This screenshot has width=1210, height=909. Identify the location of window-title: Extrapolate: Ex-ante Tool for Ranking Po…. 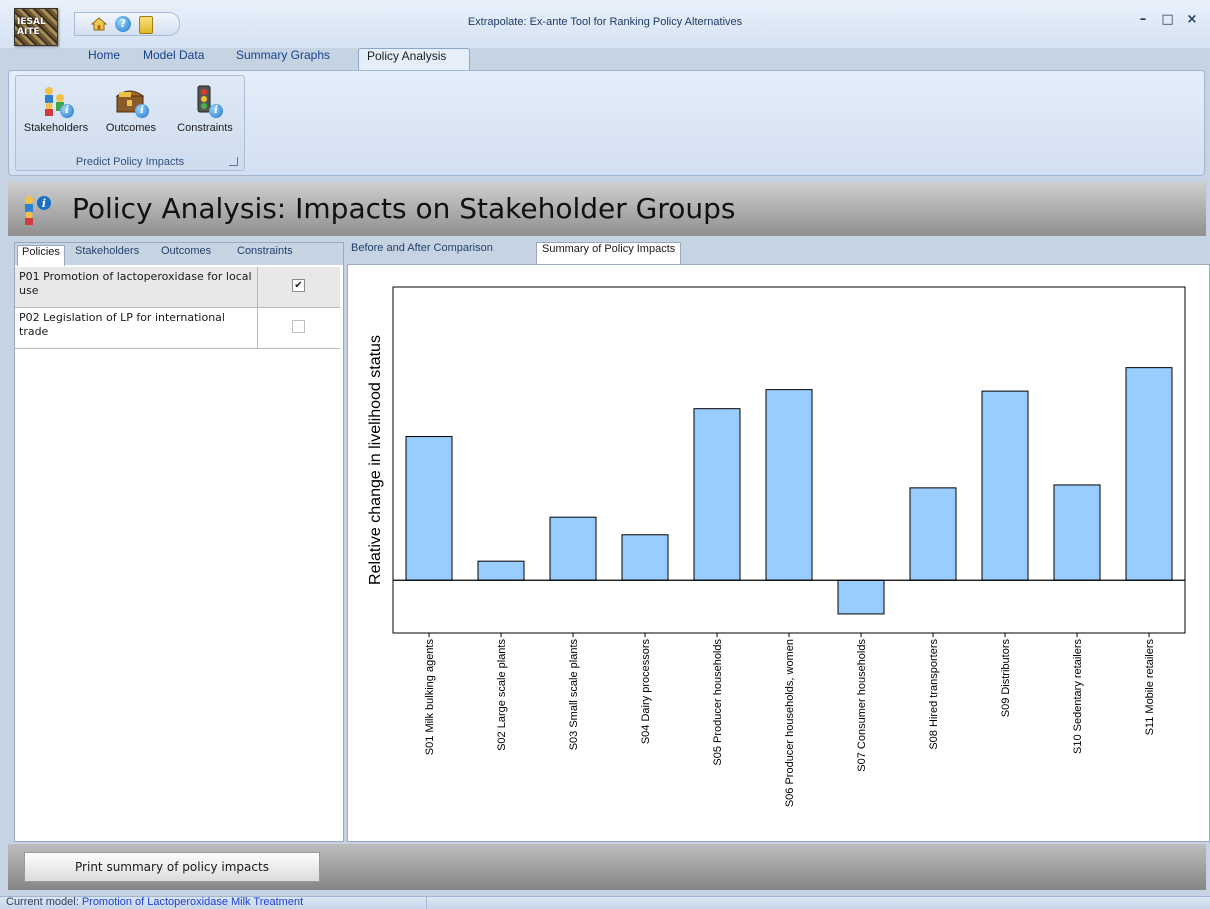
(605, 22).